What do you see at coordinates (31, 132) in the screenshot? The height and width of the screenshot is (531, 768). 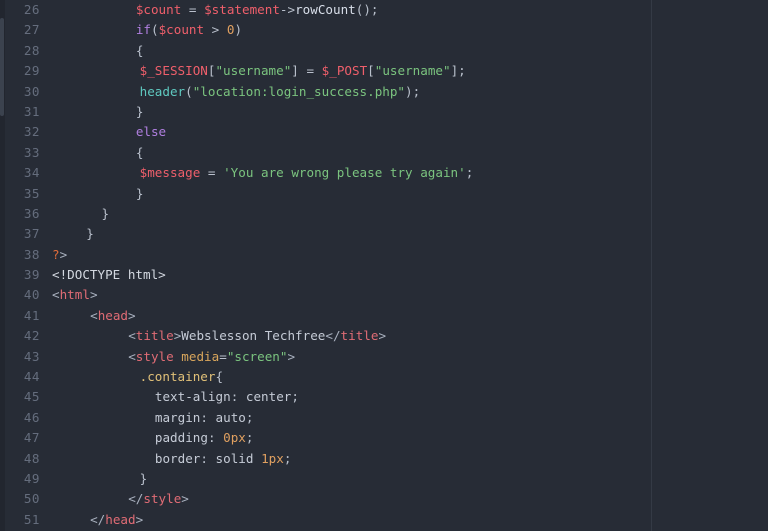 I see `line-number: 32` at bounding box center [31, 132].